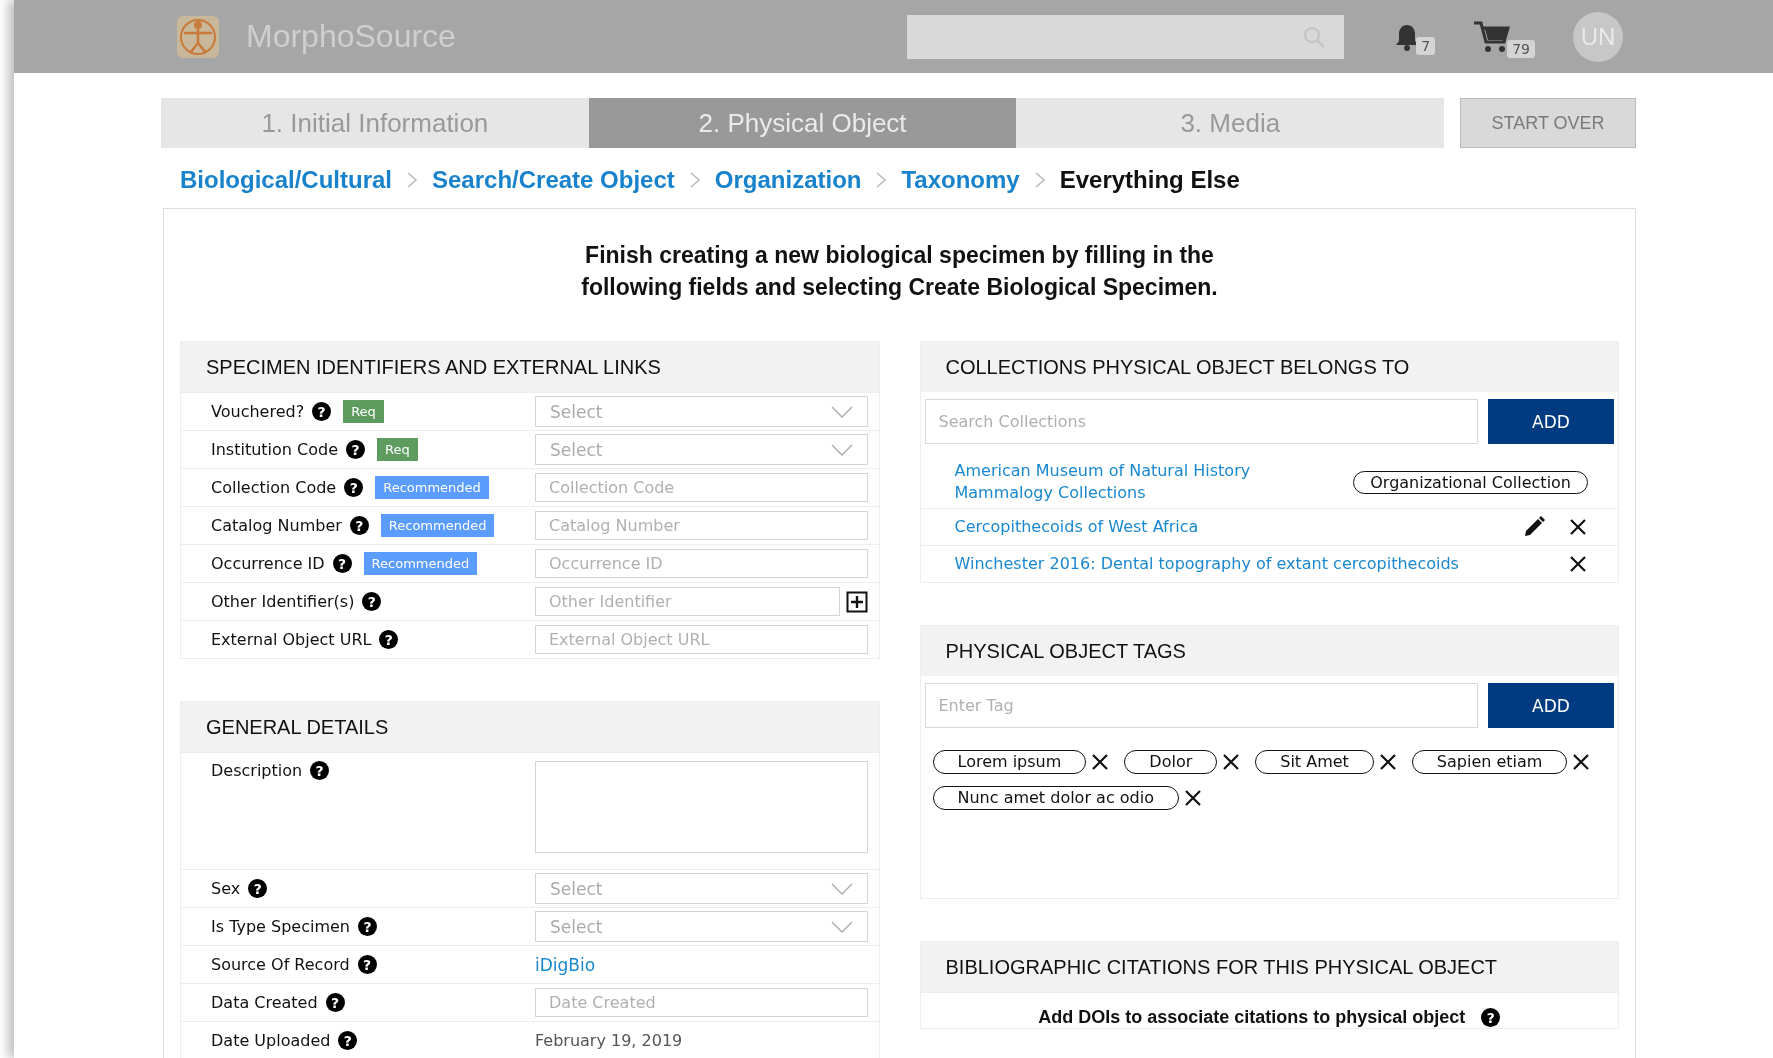 This screenshot has height=1058, width=1773. What do you see at coordinates (280, 964) in the screenshot?
I see `field-label: Source Of Record` at bounding box center [280, 964].